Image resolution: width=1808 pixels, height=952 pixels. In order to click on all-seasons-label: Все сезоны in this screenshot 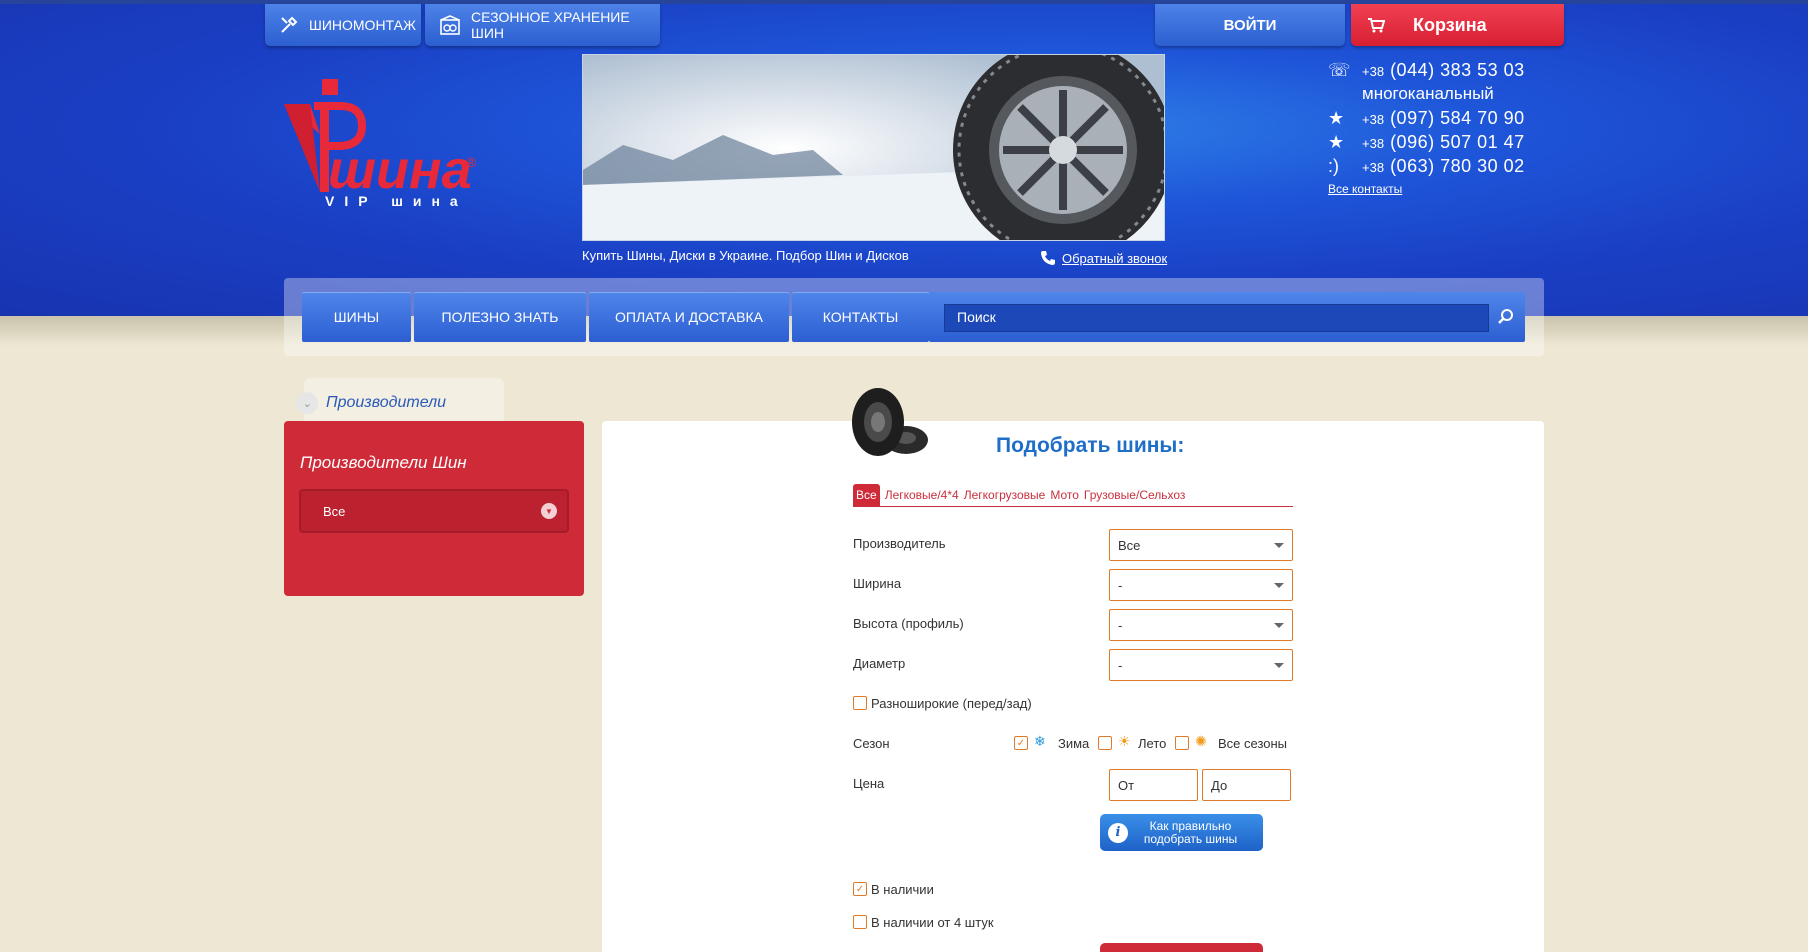, I will do `click(1253, 743)`.